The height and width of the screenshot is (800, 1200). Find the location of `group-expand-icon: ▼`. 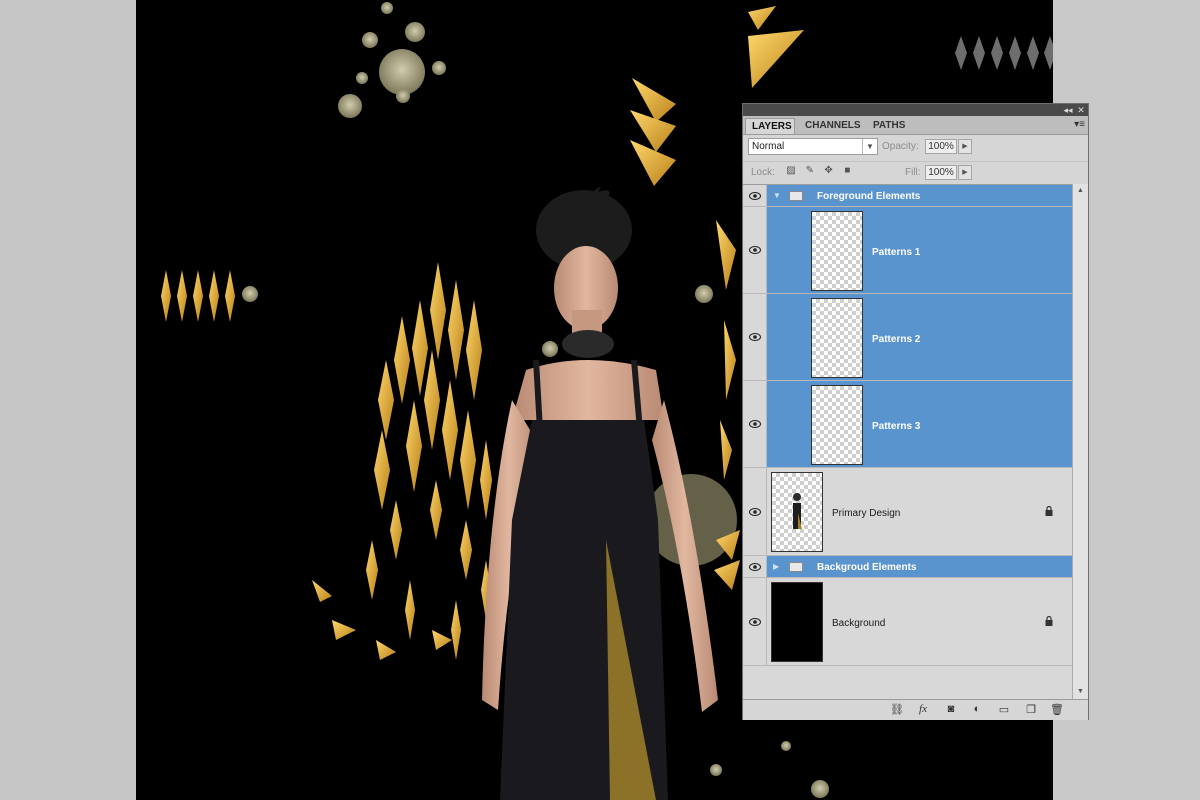

group-expand-icon: ▼ is located at coordinates (777, 195).